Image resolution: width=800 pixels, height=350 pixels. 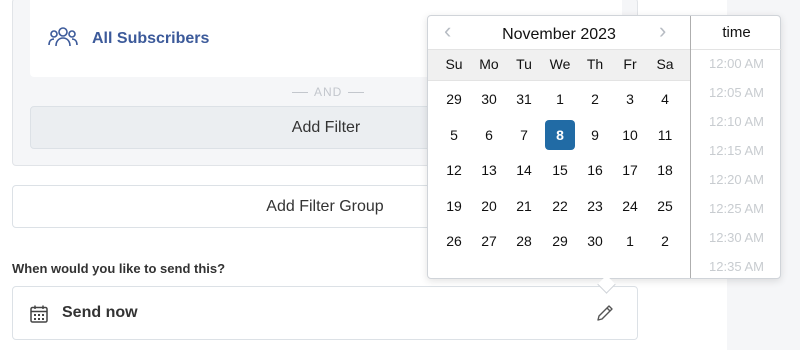 What do you see at coordinates (489, 241) in the screenshot?
I see `calendar-day: 27` at bounding box center [489, 241].